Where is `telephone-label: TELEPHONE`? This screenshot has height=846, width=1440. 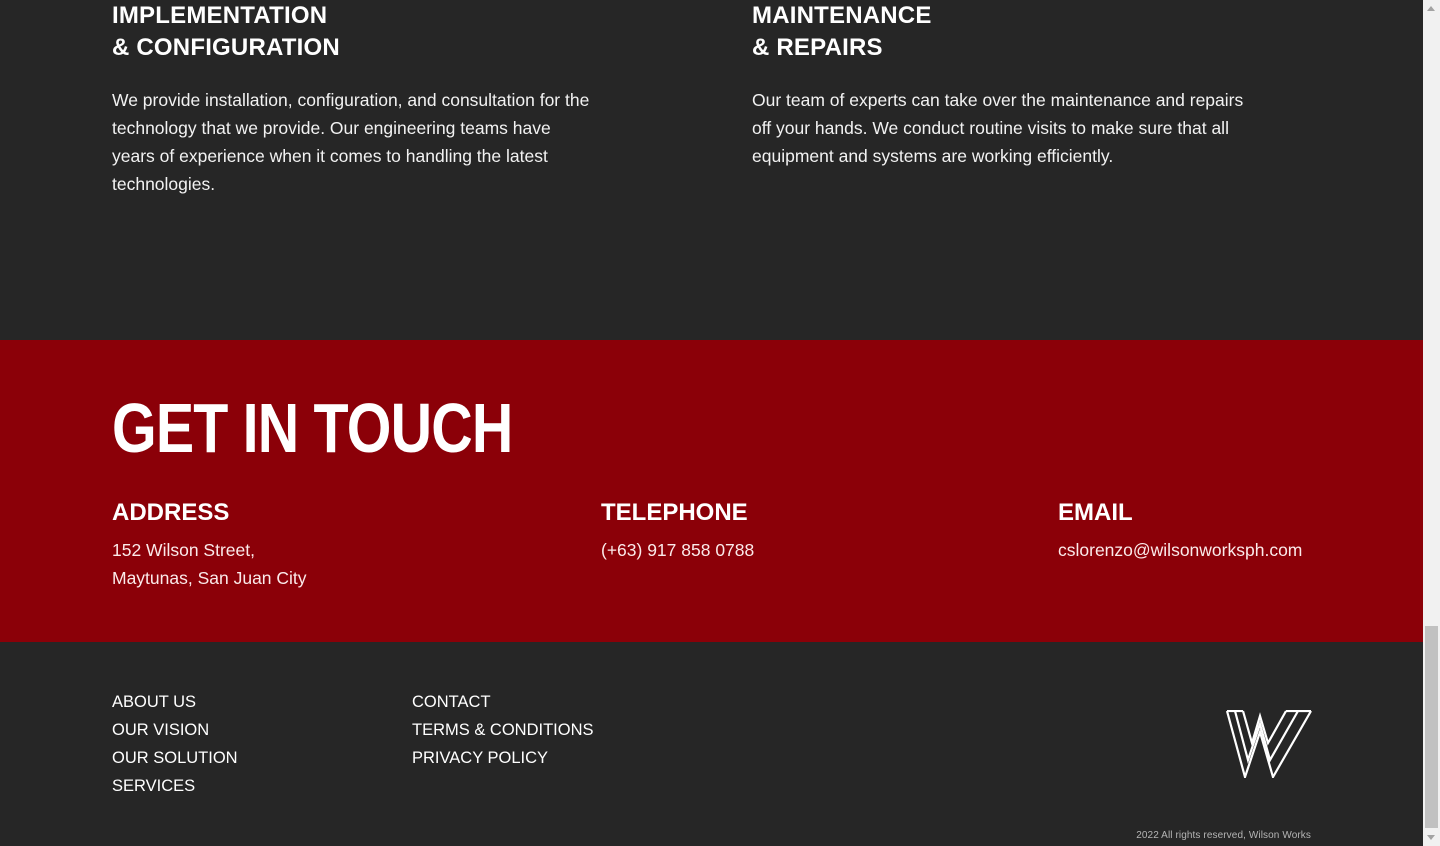
telephone-label: TELEPHONE is located at coordinates (674, 512).